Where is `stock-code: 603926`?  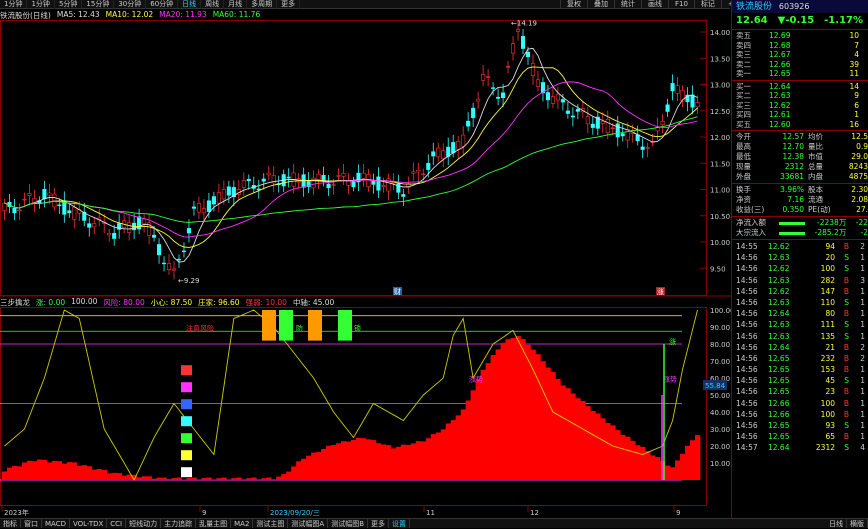
stock-code: 603926 is located at coordinates (794, 6).